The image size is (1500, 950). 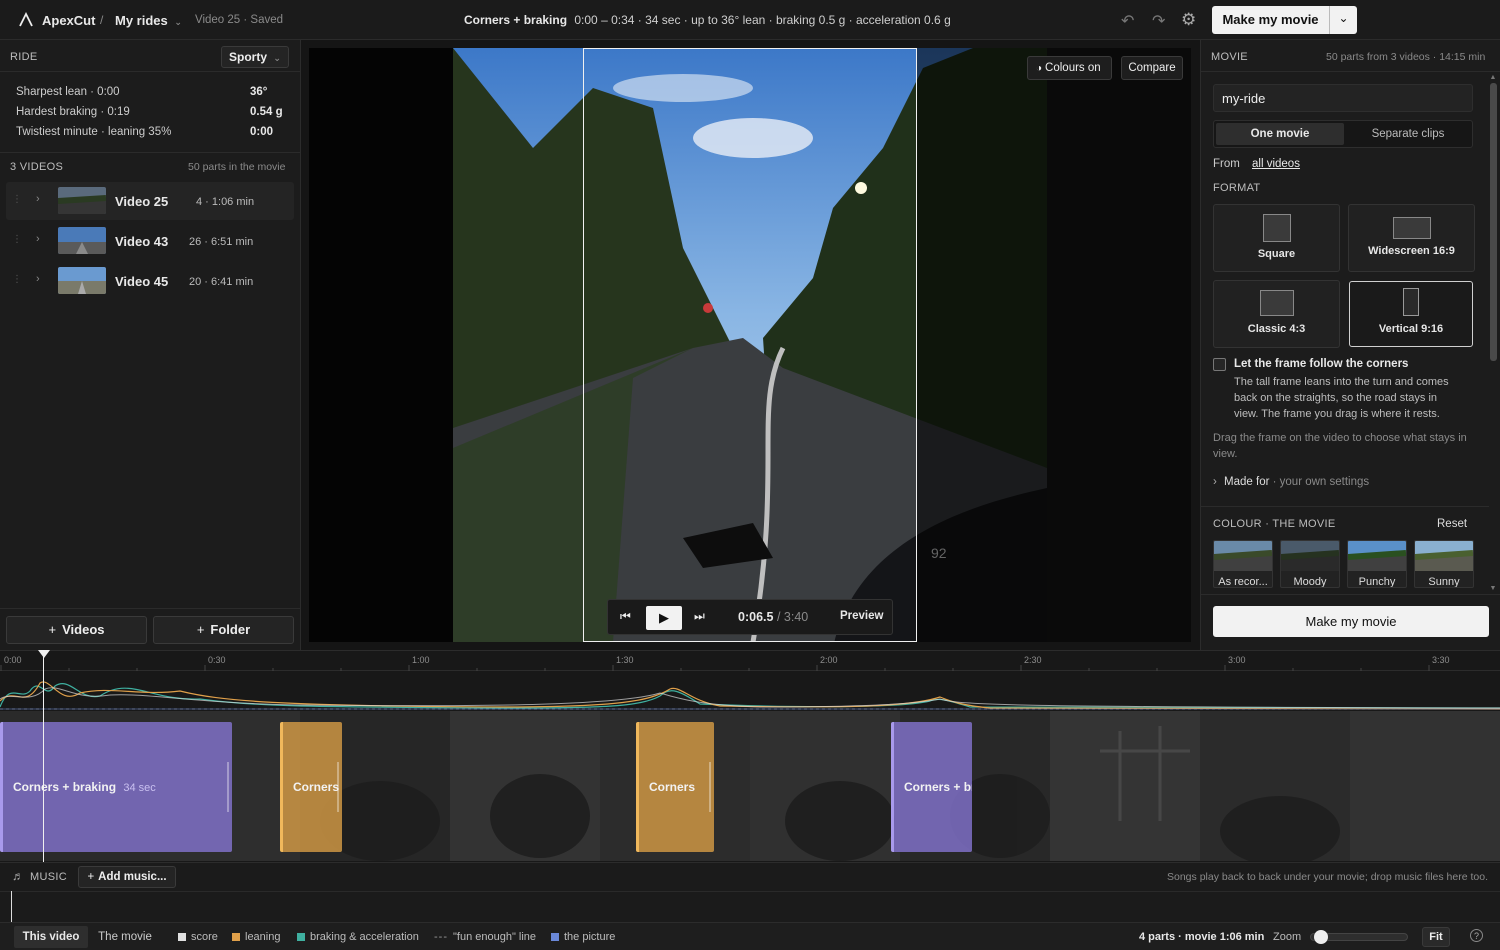 I want to click on made-for-value: · your own settings, so click(x=1321, y=482).